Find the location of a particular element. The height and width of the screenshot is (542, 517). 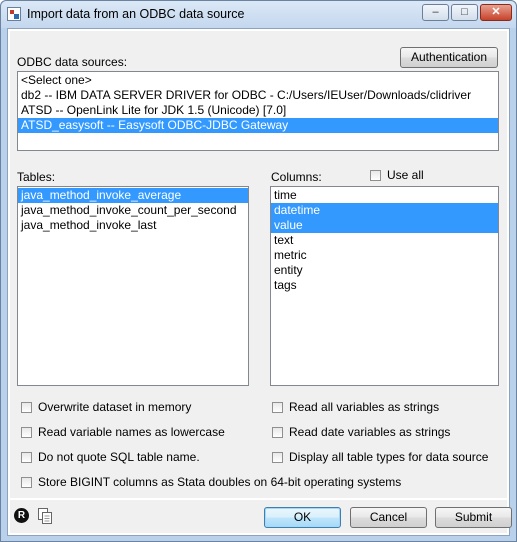

date-strings-box is located at coordinates (277, 432).